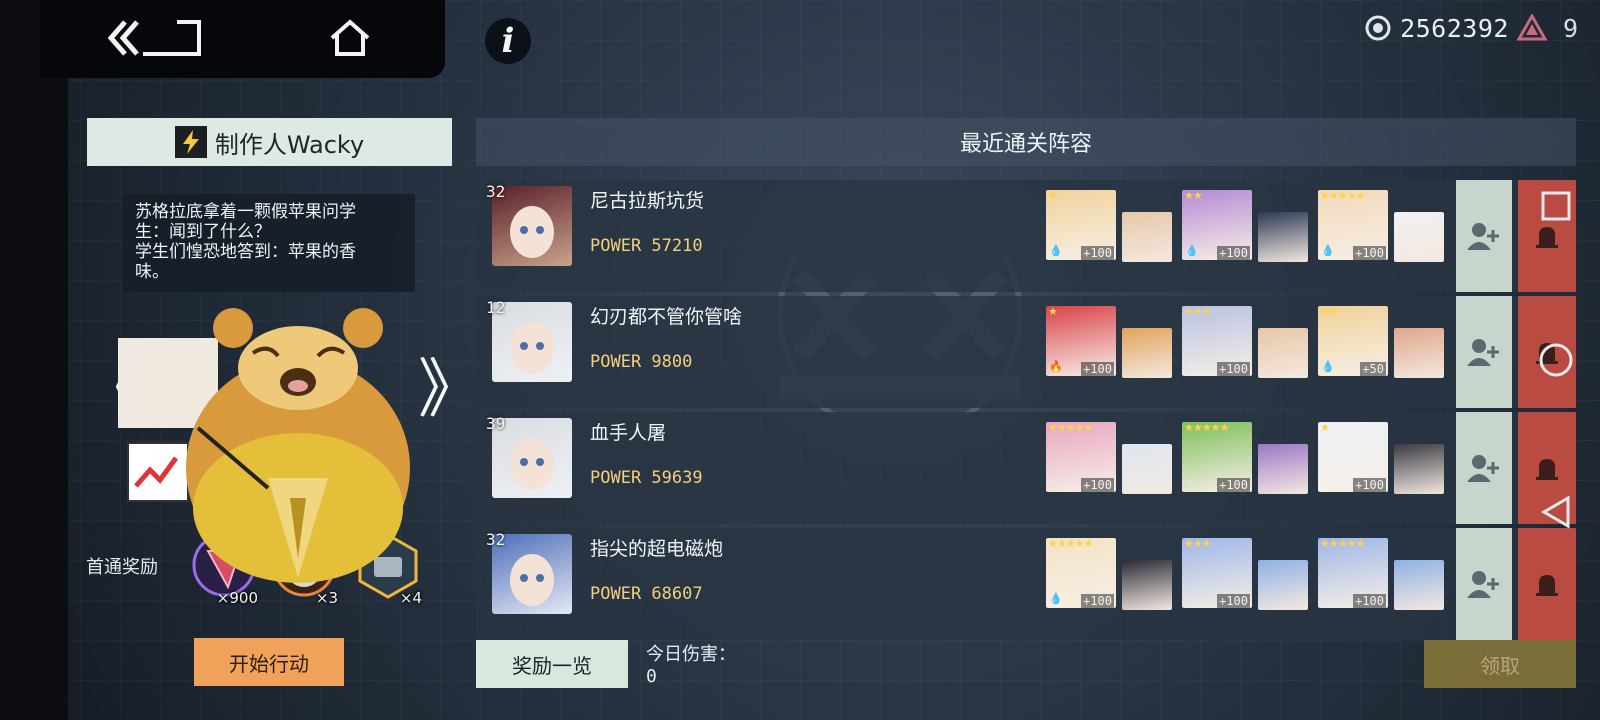 The height and width of the screenshot is (720, 1600). I want to click on recent-clears-title: 最近通关阵容, so click(1025, 144).